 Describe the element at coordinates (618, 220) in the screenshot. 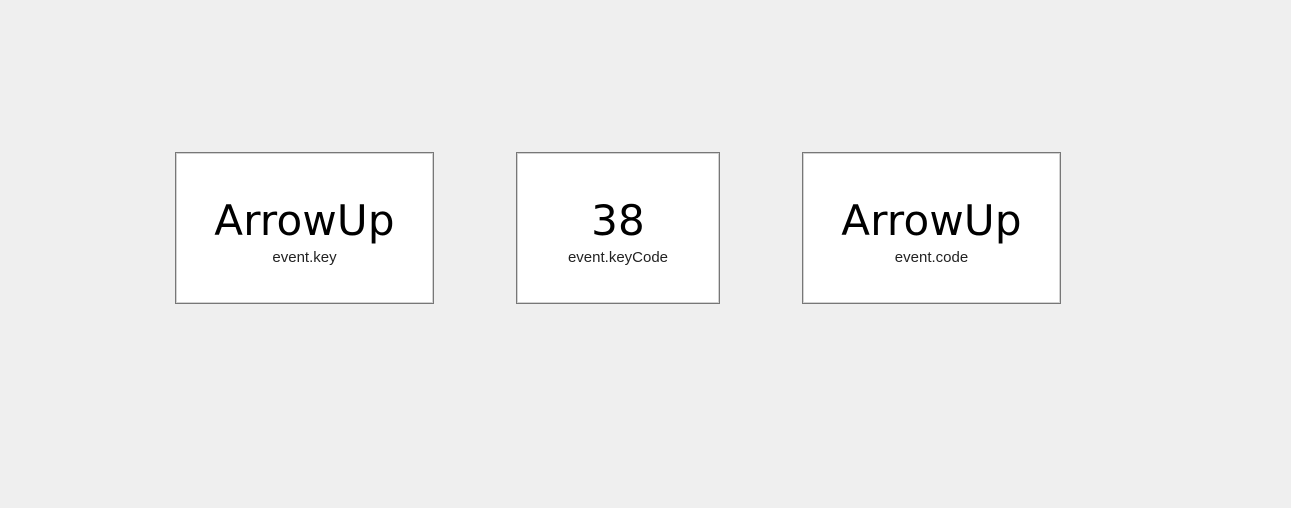

I see `event-keycode-value: 38` at that location.